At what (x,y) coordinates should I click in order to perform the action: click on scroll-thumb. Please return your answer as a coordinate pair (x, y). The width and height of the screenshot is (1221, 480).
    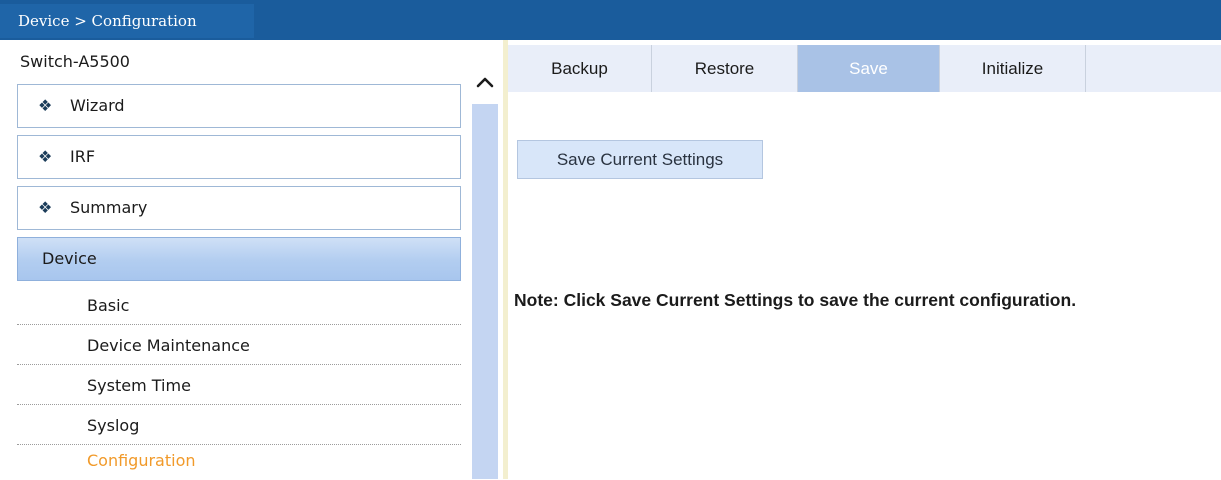
    Looking at the image, I should click on (485, 291).